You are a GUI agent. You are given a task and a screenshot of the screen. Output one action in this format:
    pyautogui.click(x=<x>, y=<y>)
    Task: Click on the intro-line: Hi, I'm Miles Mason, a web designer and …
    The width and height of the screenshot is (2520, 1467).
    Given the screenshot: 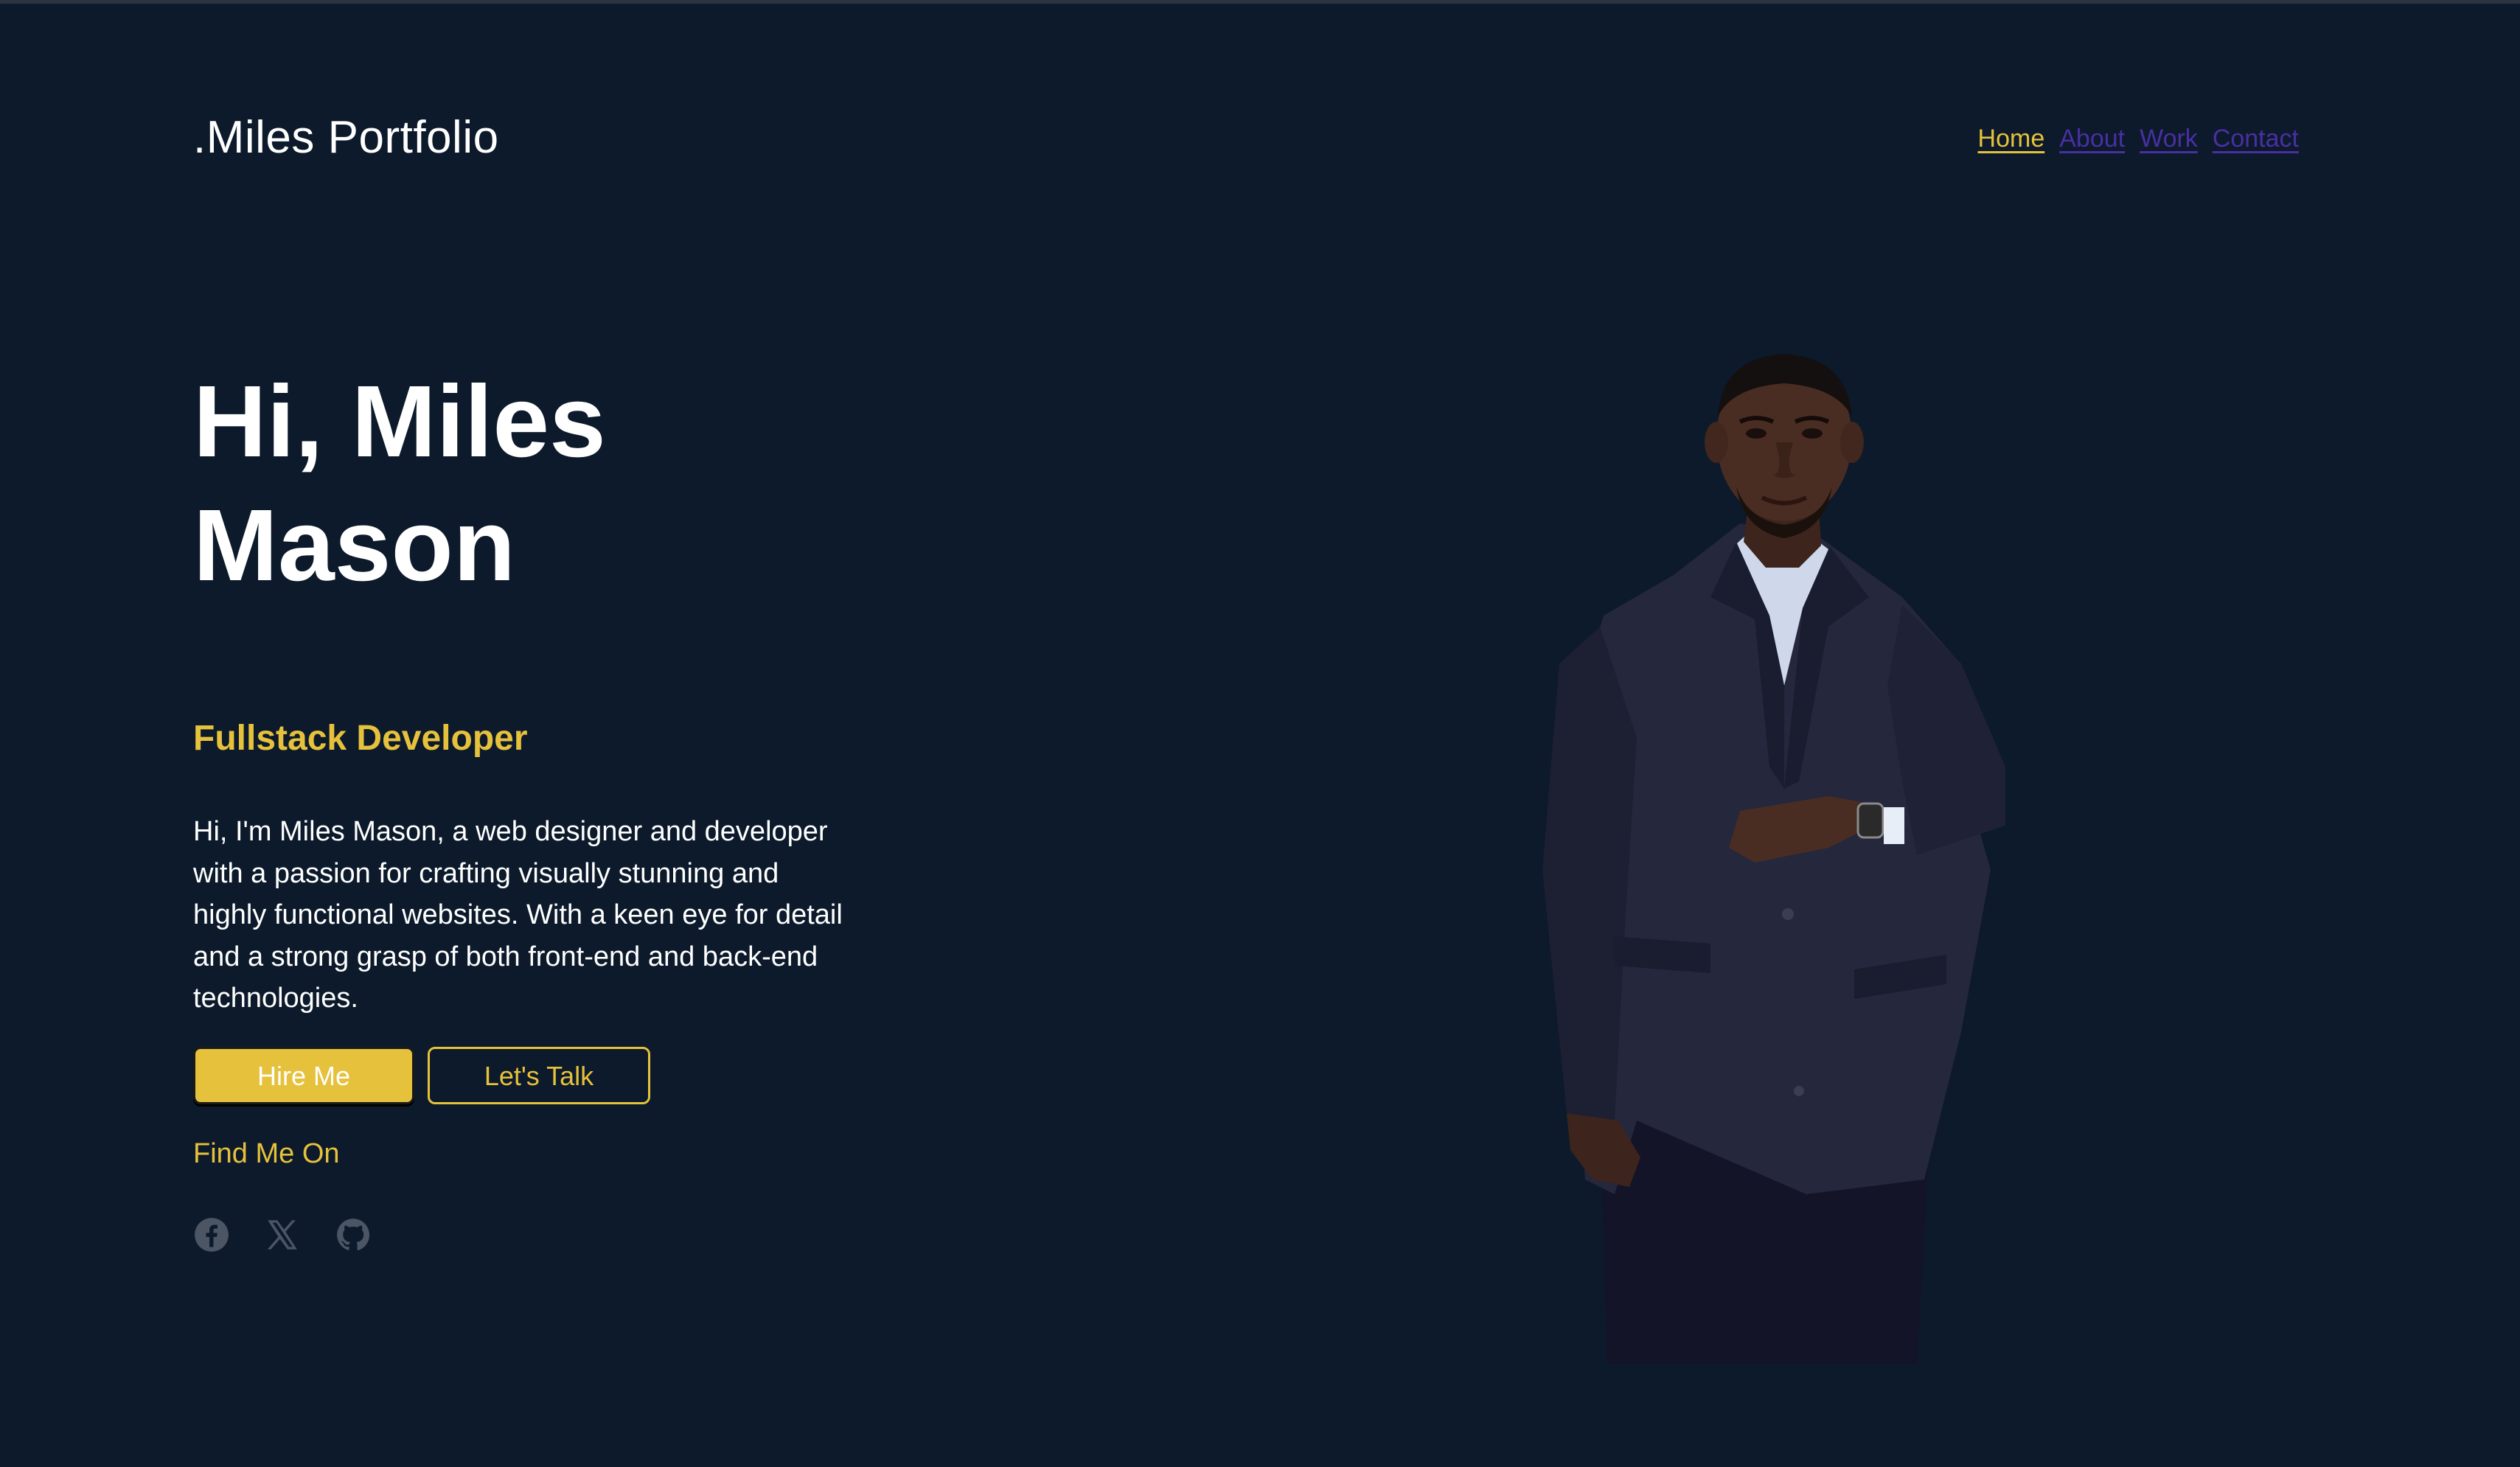 What is the action you would take?
    pyautogui.click(x=510, y=832)
    